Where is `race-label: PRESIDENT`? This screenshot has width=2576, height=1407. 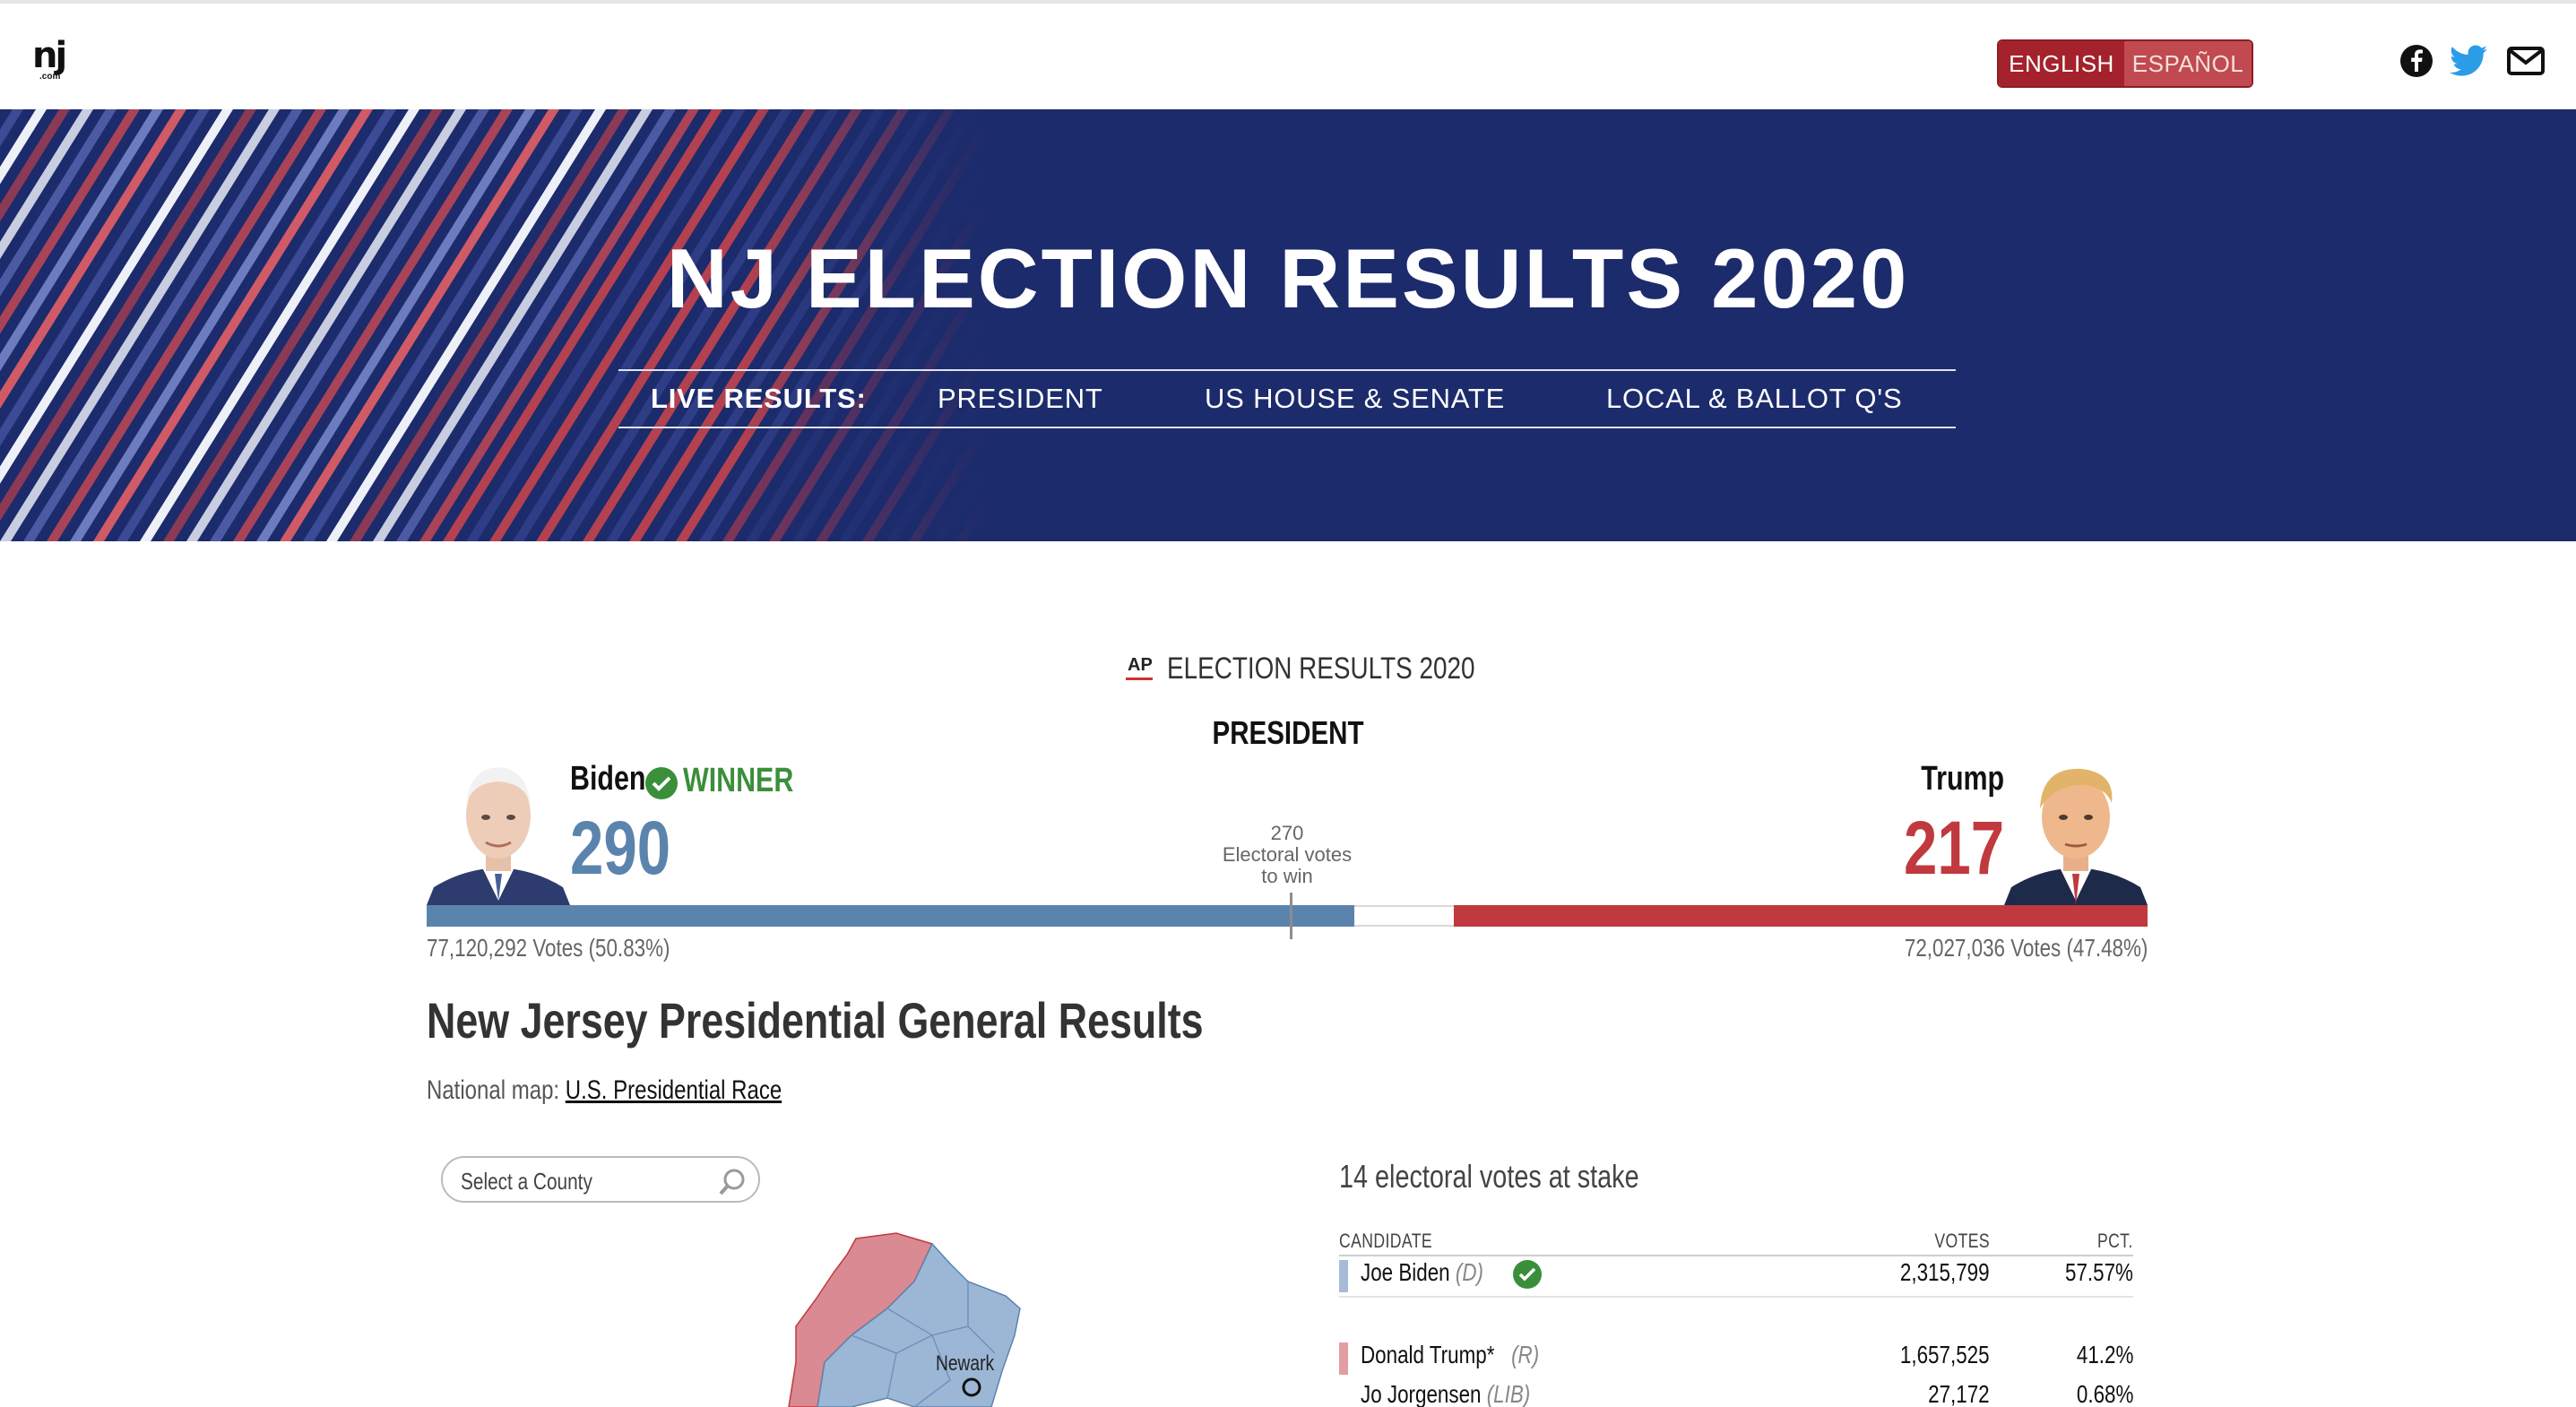
race-label: PRESIDENT is located at coordinates (1288, 732).